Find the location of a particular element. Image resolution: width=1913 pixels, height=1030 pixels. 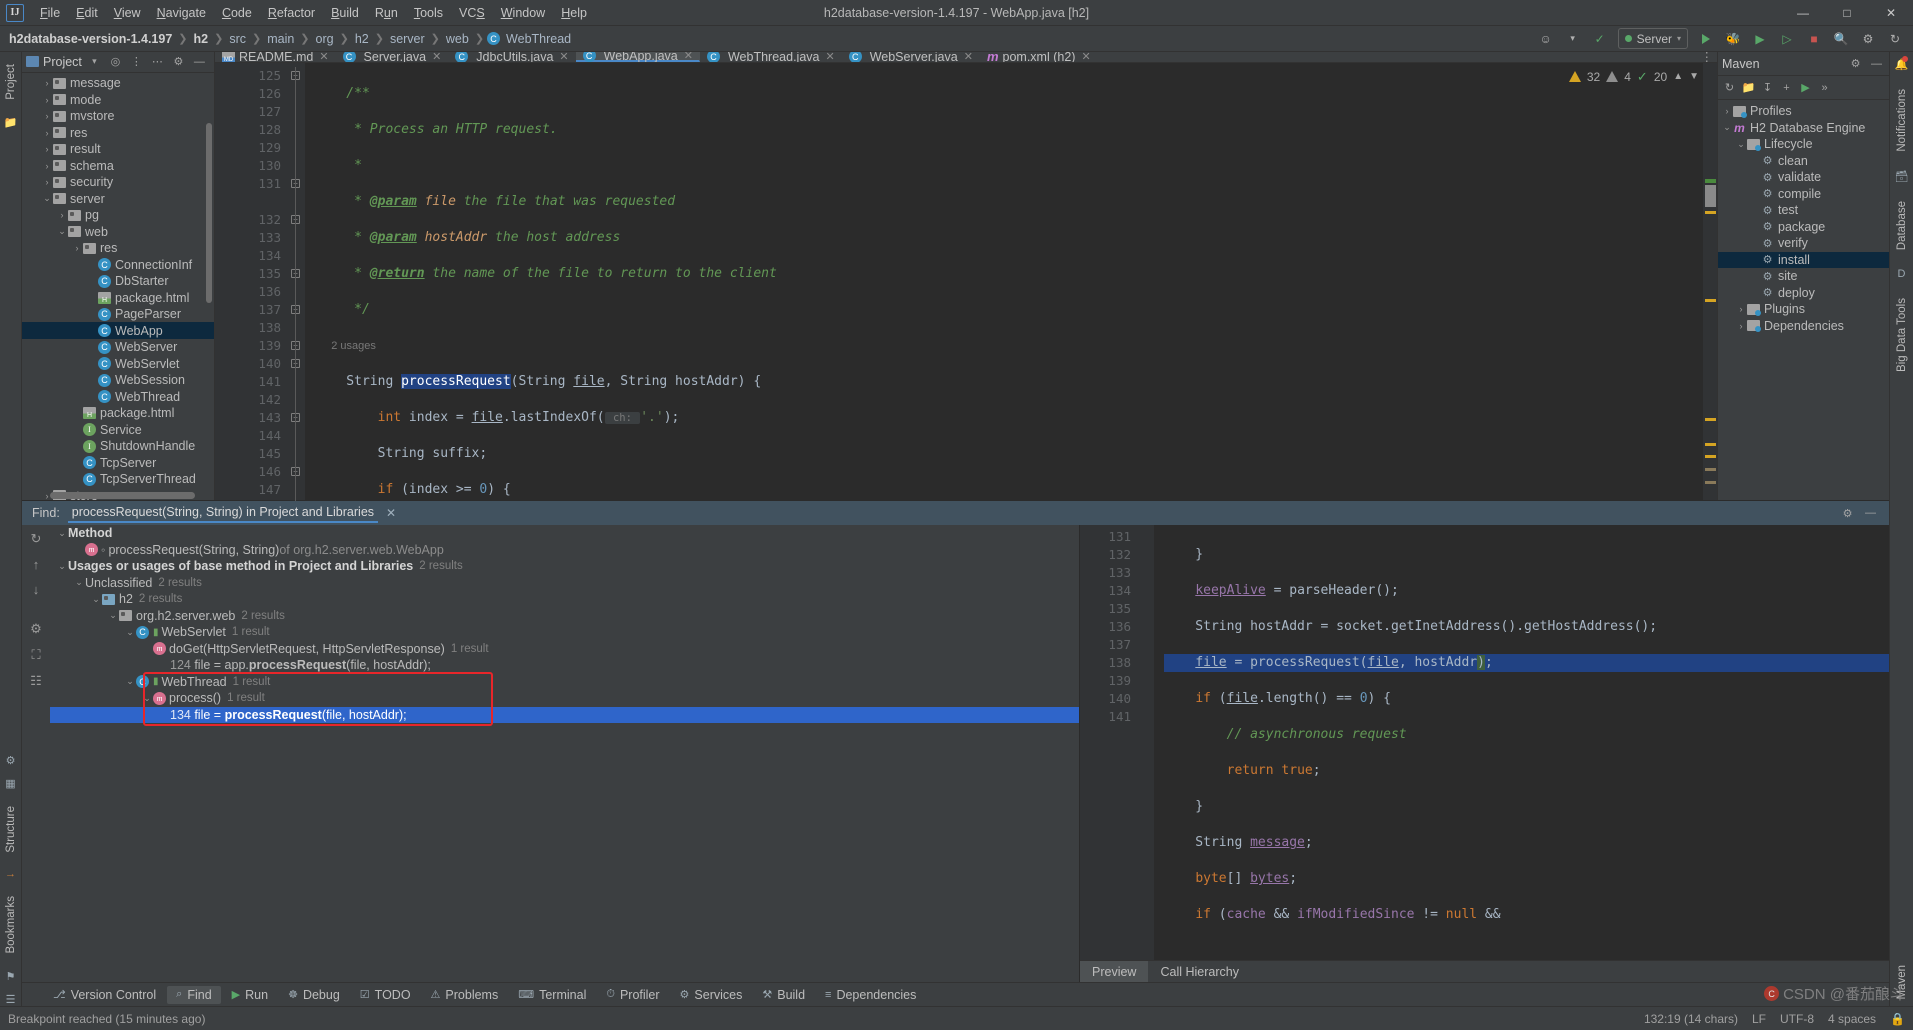

chevron-down-icon: ▾ is located at coordinates (94, 62).